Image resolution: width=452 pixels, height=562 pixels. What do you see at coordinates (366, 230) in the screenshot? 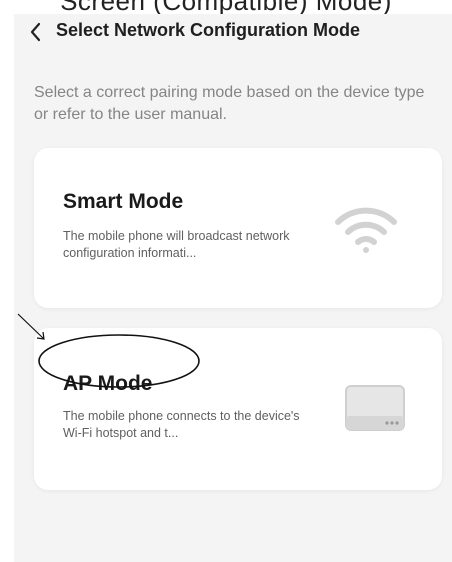
I see `wifi-icon` at bounding box center [366, 230].